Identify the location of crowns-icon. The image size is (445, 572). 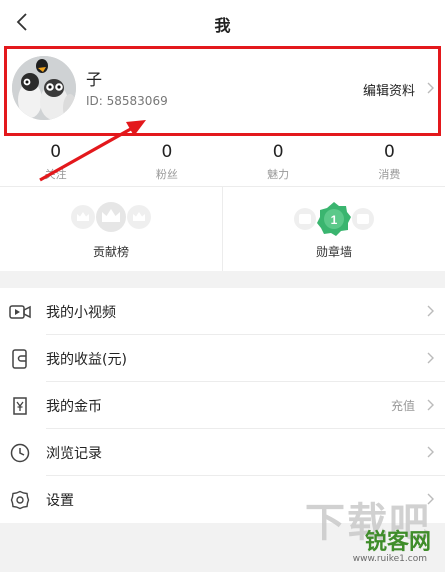
(111, 217).